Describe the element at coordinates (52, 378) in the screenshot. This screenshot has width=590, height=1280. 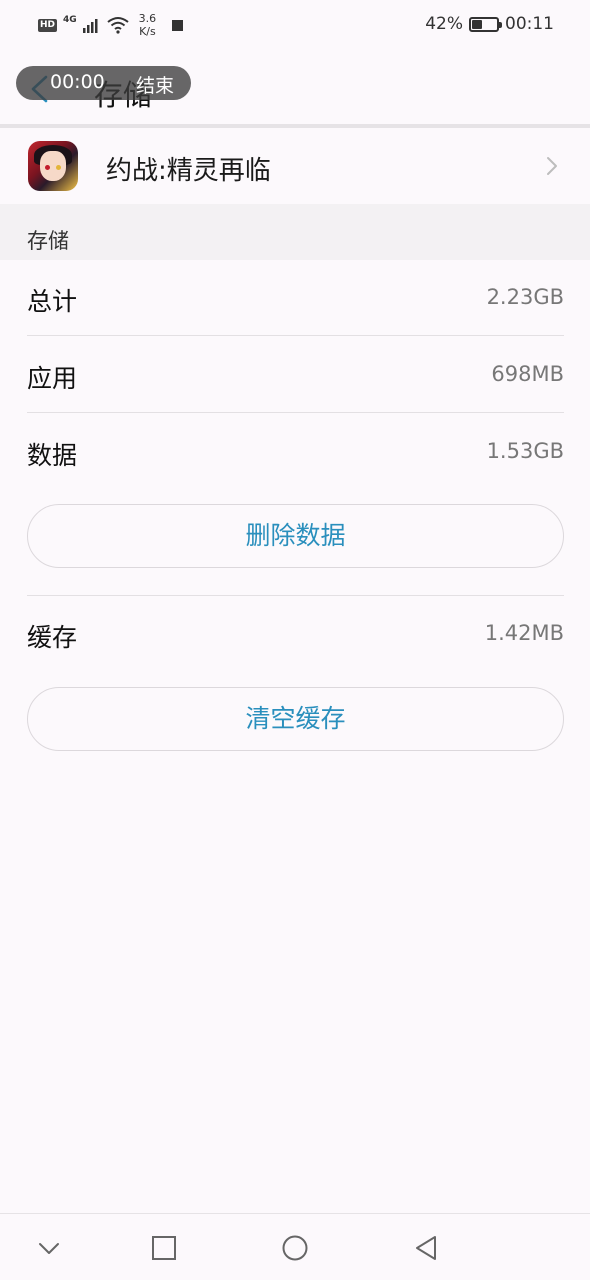
I see `app-size-label: 应用` at that location.